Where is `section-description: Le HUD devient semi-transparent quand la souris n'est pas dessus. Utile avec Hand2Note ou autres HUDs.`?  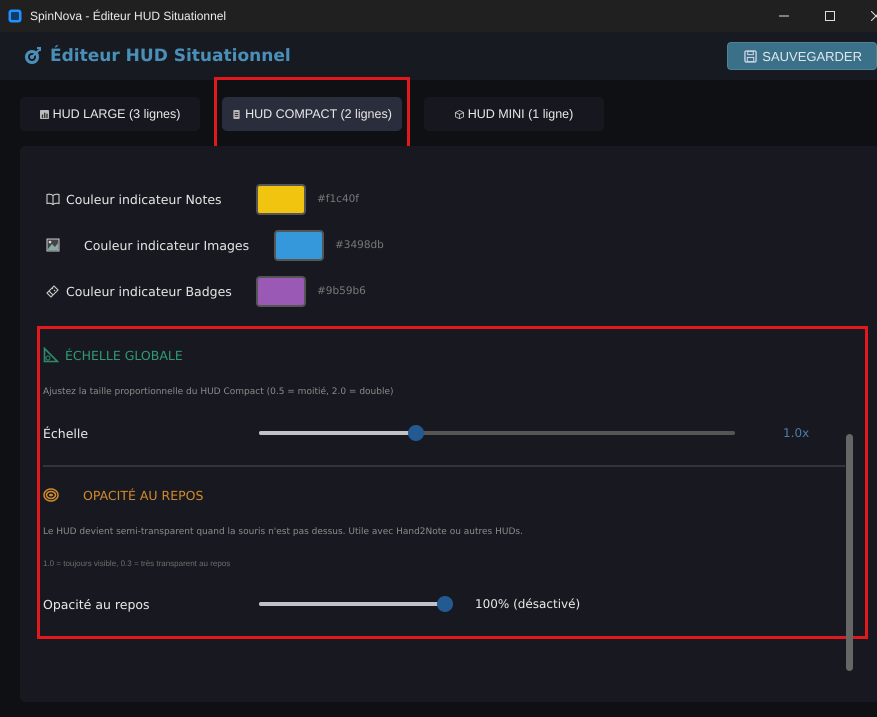
section-description: Le HUD devient semi-transparent quand la souris n'est pas dessus. Utile avec Hand2Note ou autres HUDs. is located at coordinates (283, 532).